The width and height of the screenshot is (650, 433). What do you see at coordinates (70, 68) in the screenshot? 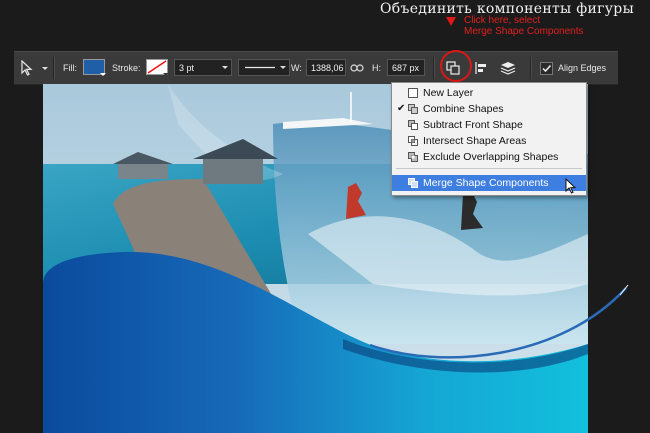
I see `fill-label: Fill:` at bounding box center [70, 68].